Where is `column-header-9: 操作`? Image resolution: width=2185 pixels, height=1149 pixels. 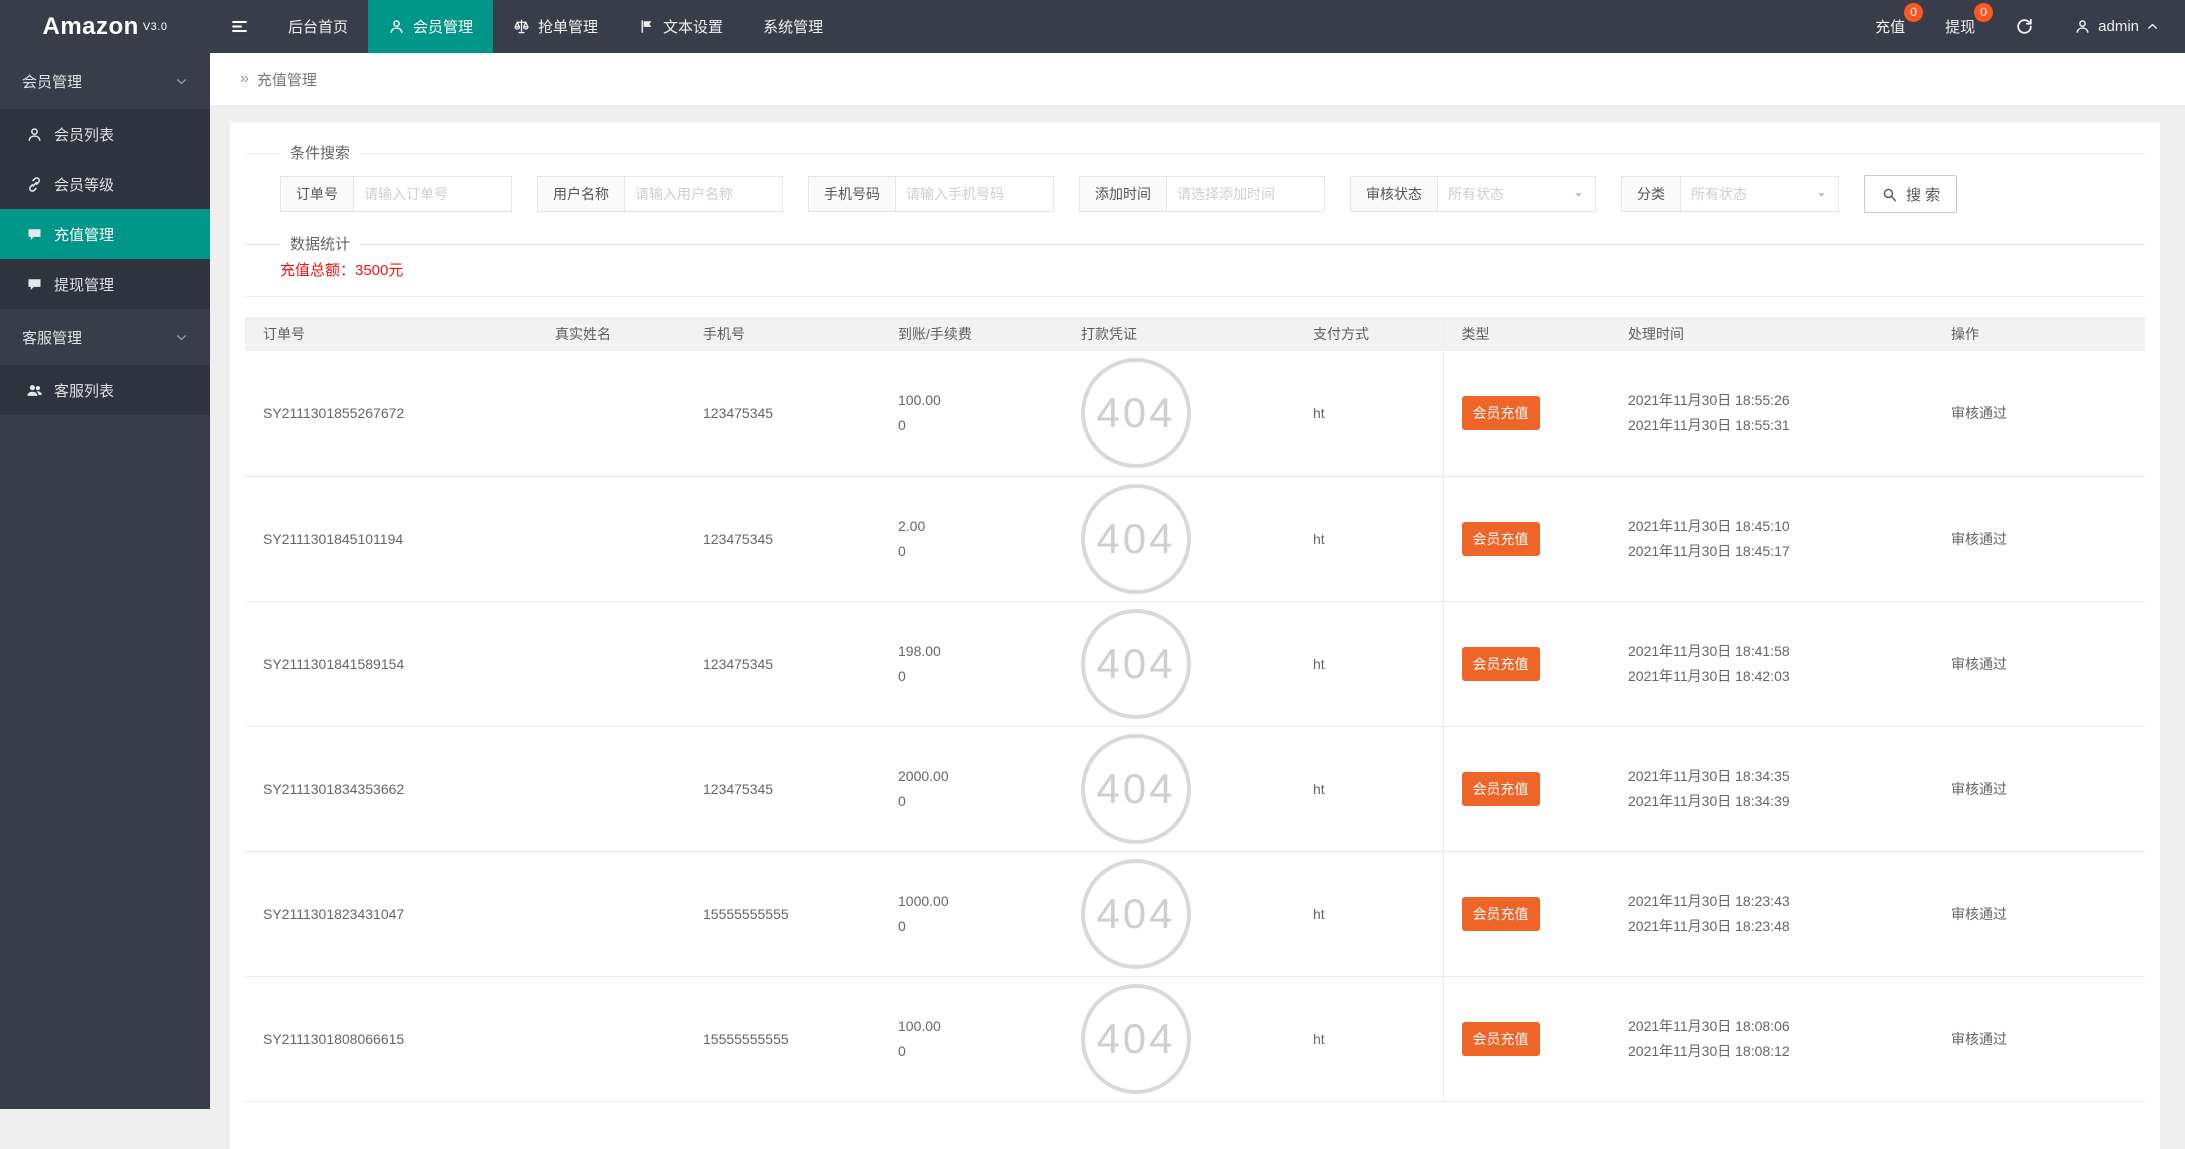 column-header-9: 操作 is located at coordinates (2039, 334).